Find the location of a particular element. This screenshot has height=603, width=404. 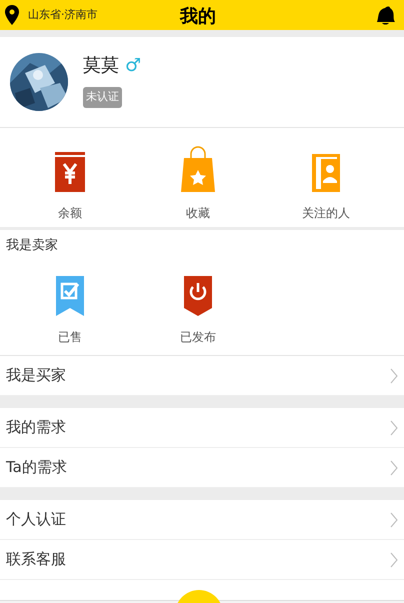

shortcut-tile: 收藏 is located at coordinates (198, 184).